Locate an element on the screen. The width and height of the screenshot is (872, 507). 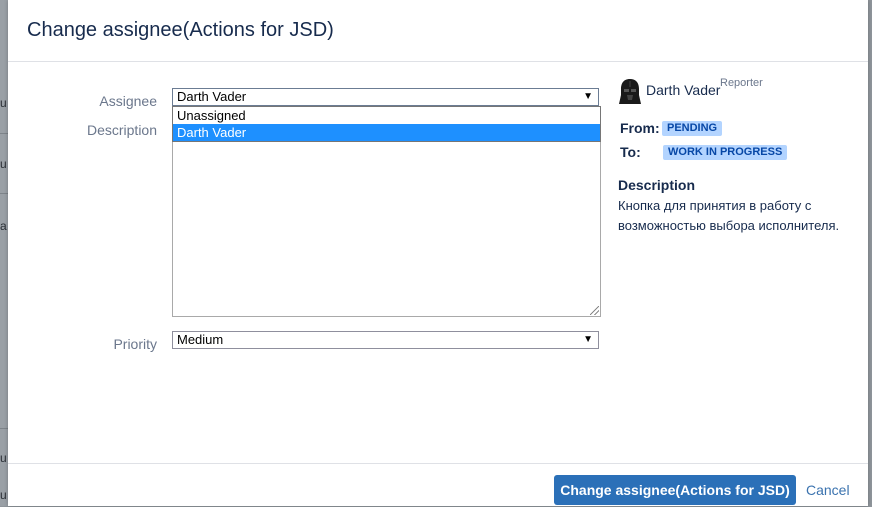
change-assignee-submit-button: Change assignee(Actions for JSD) is located at coordinates (675, 490).